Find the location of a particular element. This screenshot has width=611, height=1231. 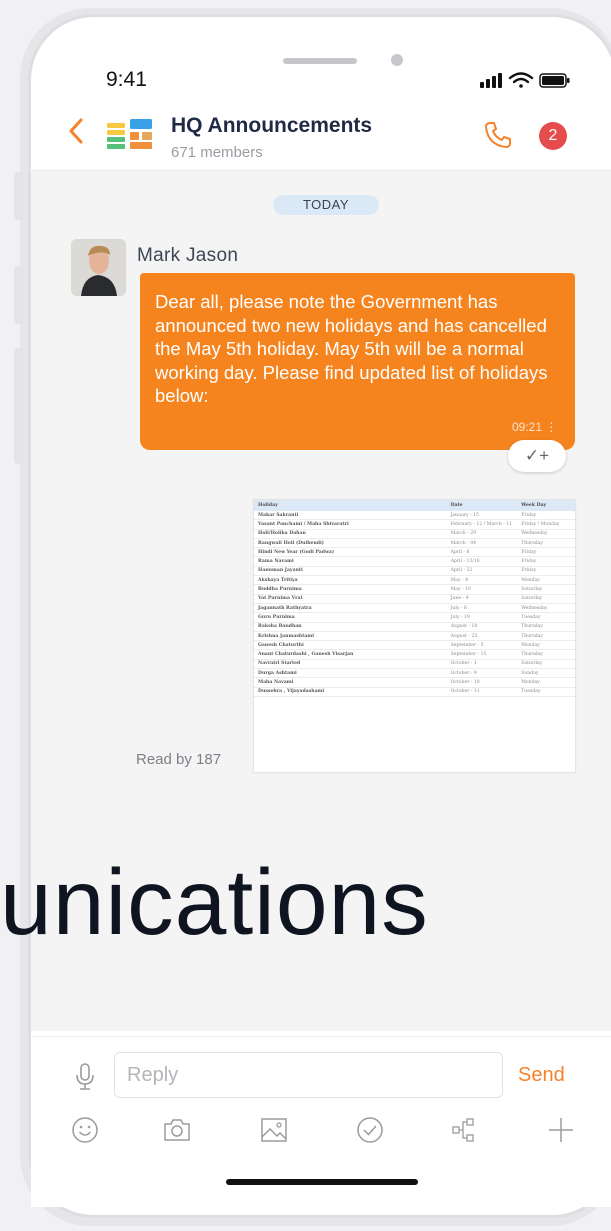

table-cell: Vasant Panchami / Maha Shivaratri is located at coordinates (350, 524).